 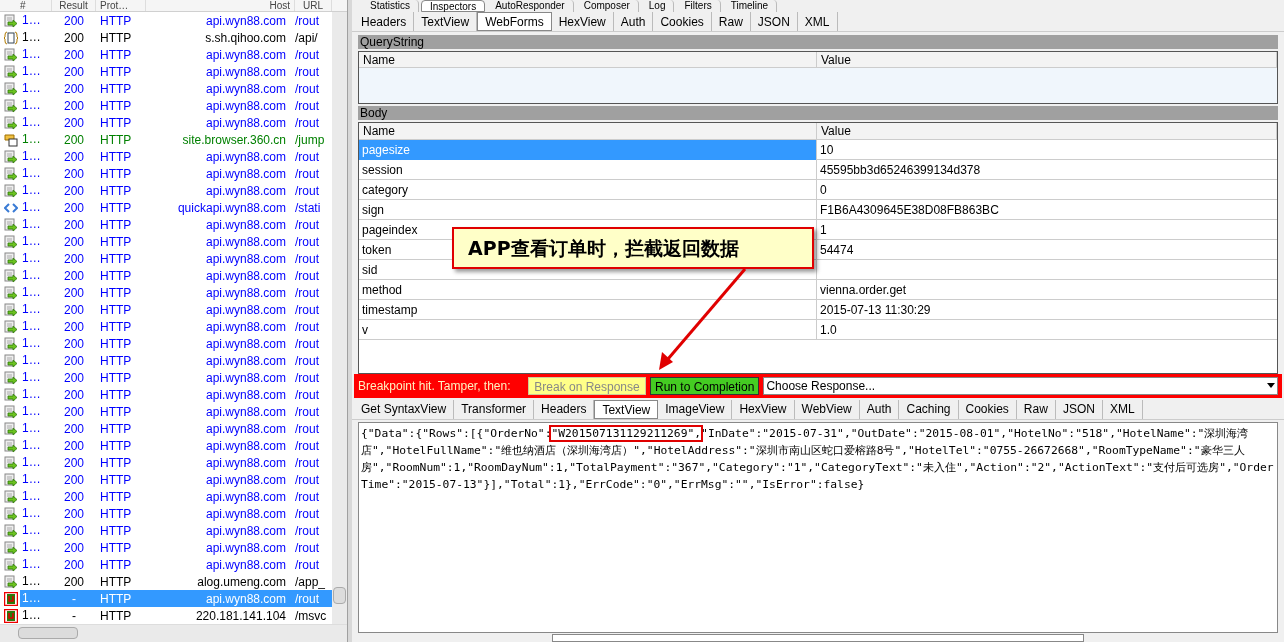 What do you see at coordinates (588, 310) in the screenshot?
I see `field-name: timestamp` at bounding box center [588, 310].